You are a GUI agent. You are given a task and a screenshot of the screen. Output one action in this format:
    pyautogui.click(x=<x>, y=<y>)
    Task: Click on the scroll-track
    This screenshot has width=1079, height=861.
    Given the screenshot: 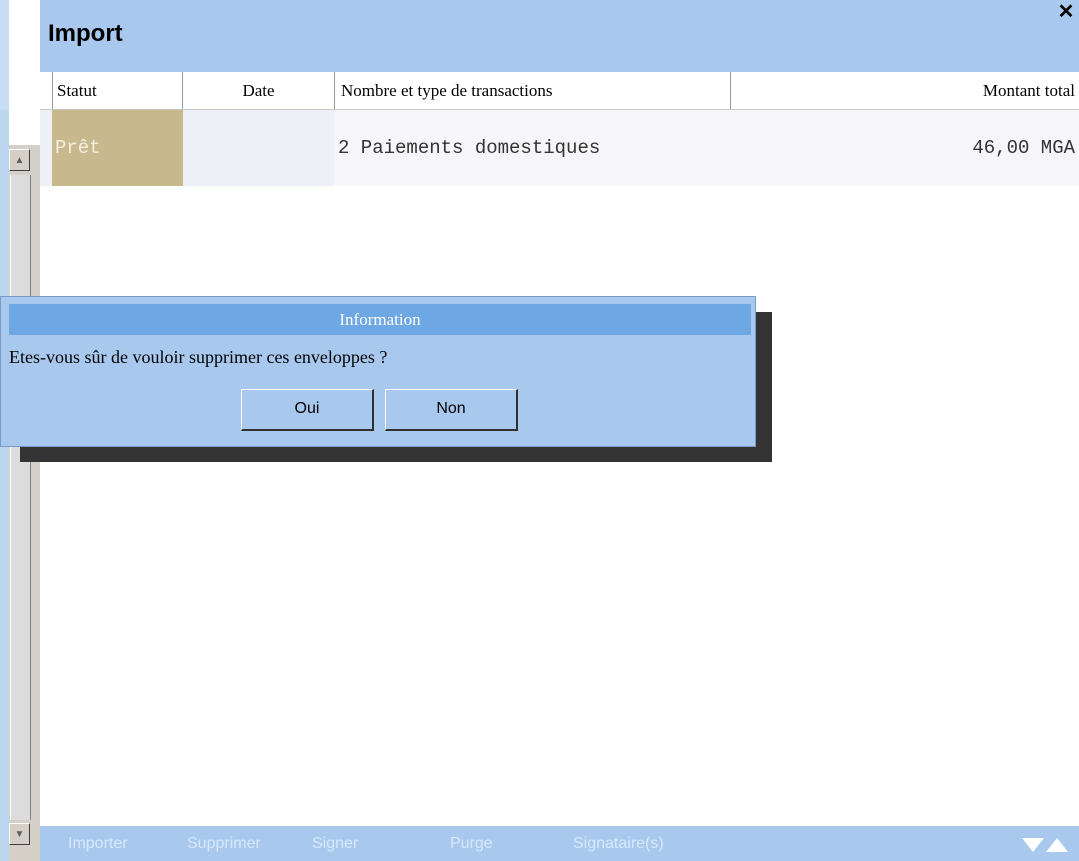 What is the action you would take?
    pyautogui.click(x=20, y=497)
    